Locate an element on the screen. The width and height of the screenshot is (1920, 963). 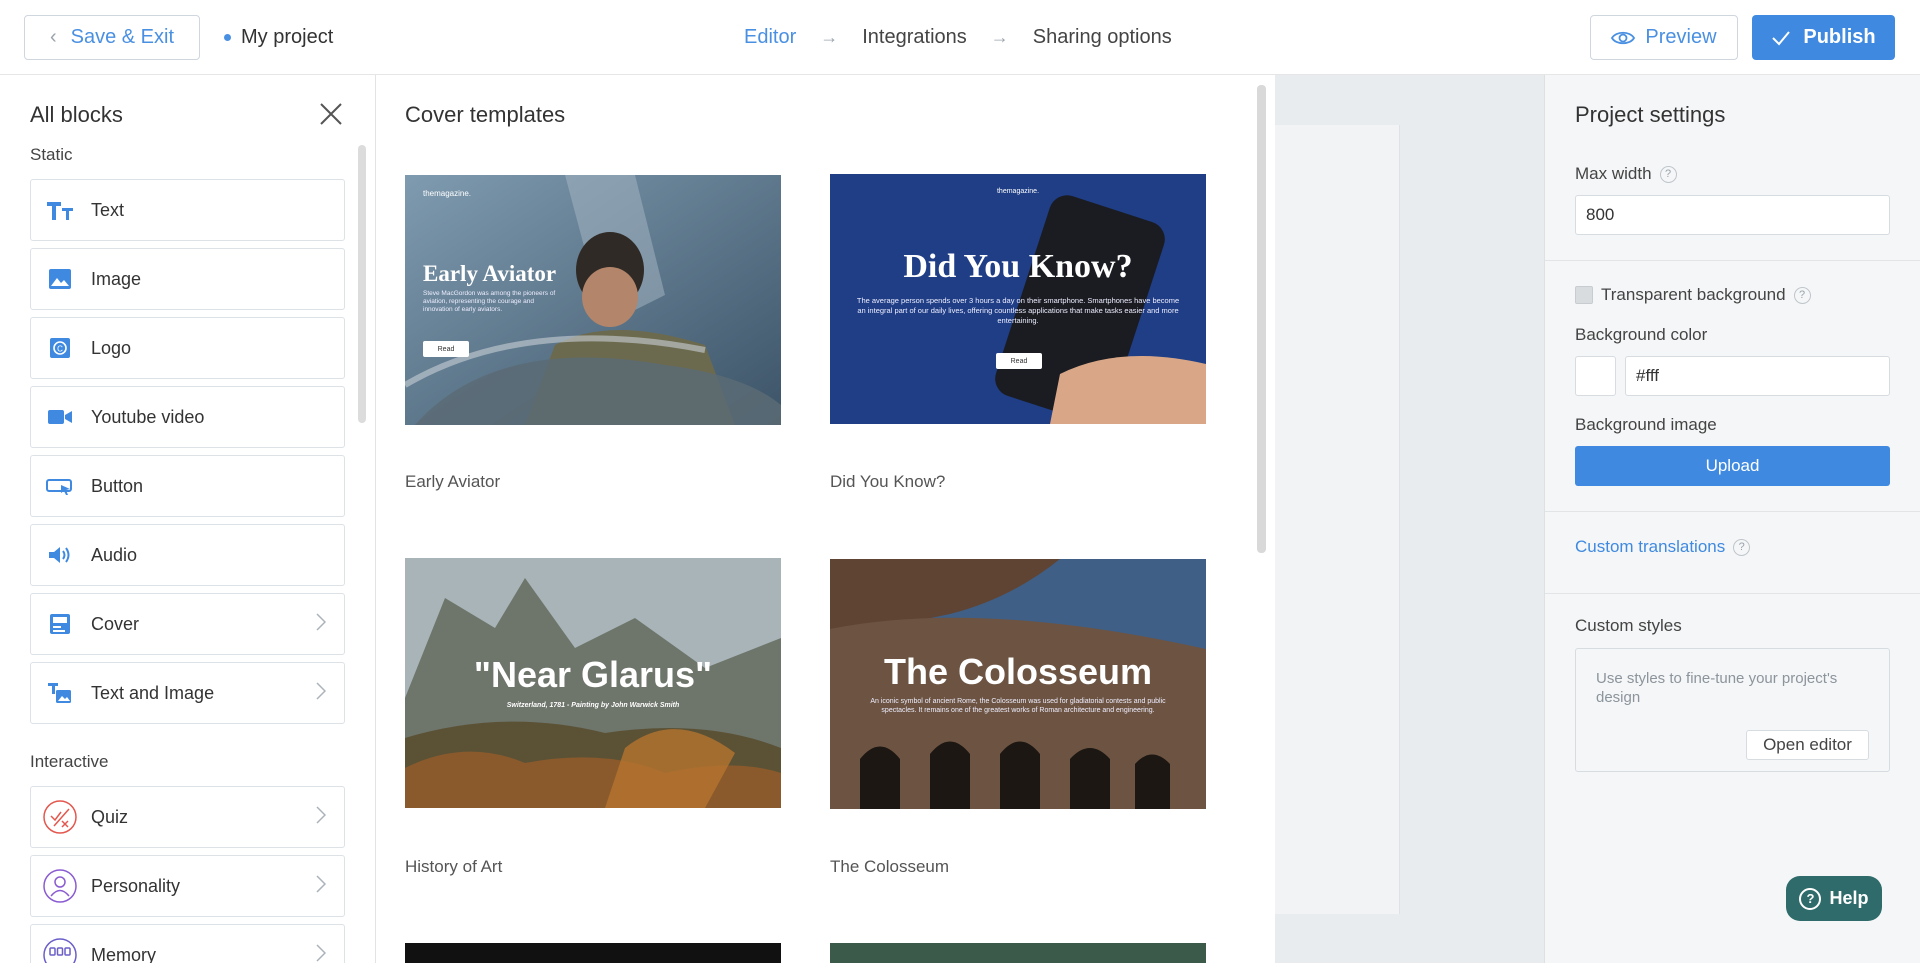
publish-button: Publish is located at coordinates (1823, 37).